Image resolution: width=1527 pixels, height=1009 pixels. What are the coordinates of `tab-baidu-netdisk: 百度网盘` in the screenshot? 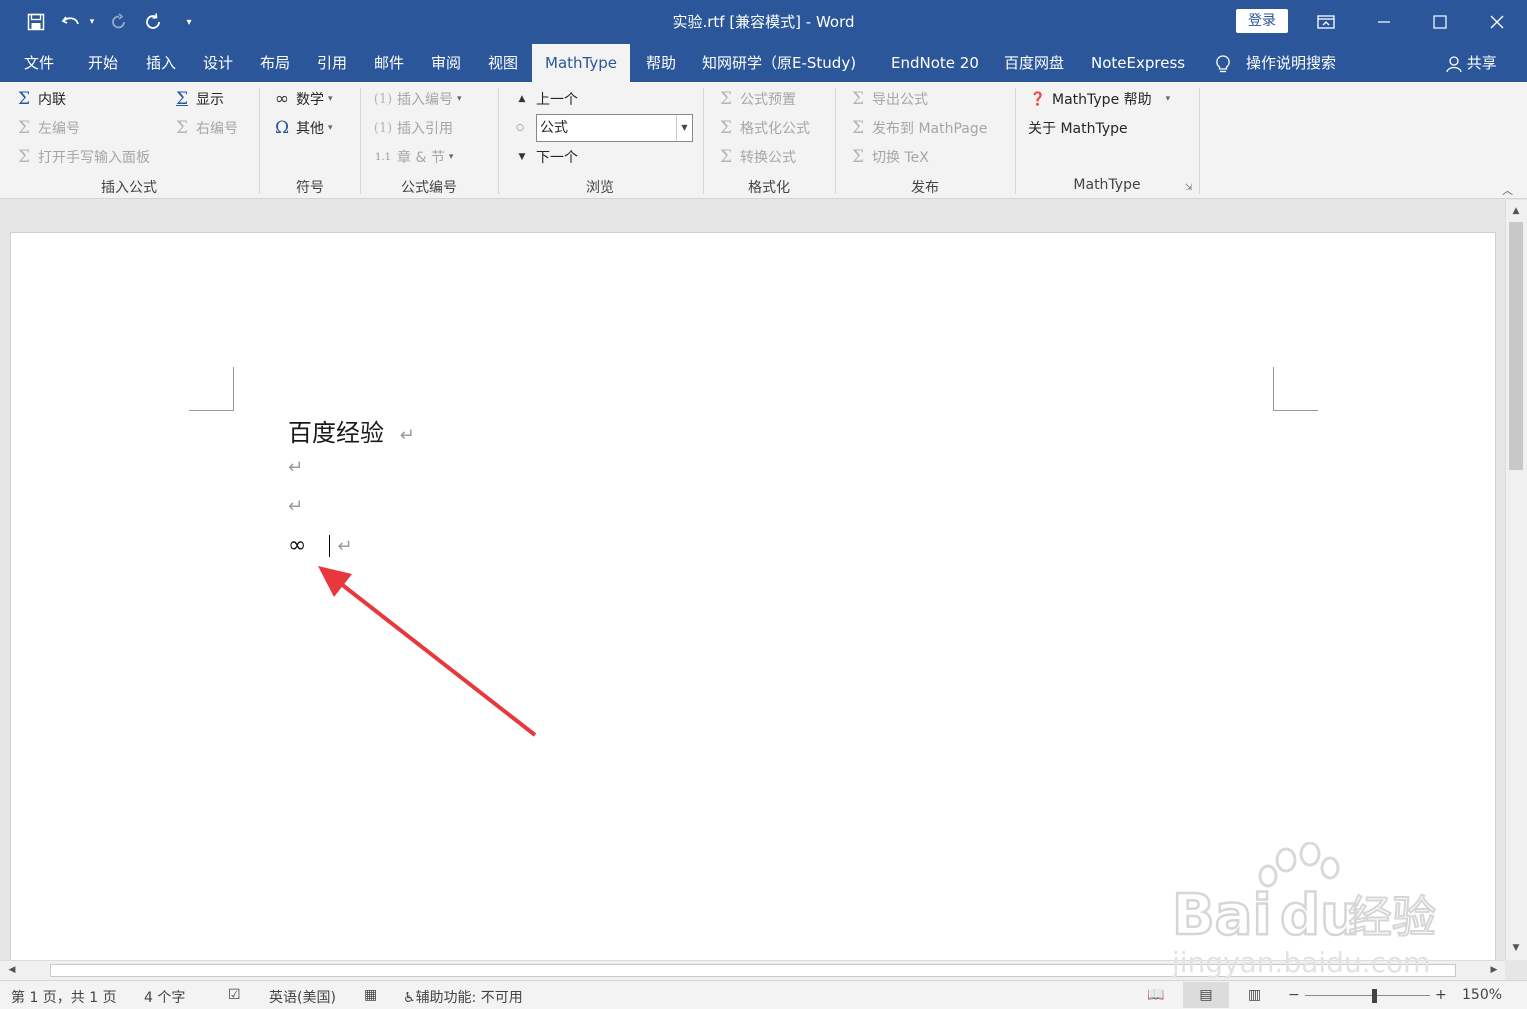 It's located at (1034, 63).